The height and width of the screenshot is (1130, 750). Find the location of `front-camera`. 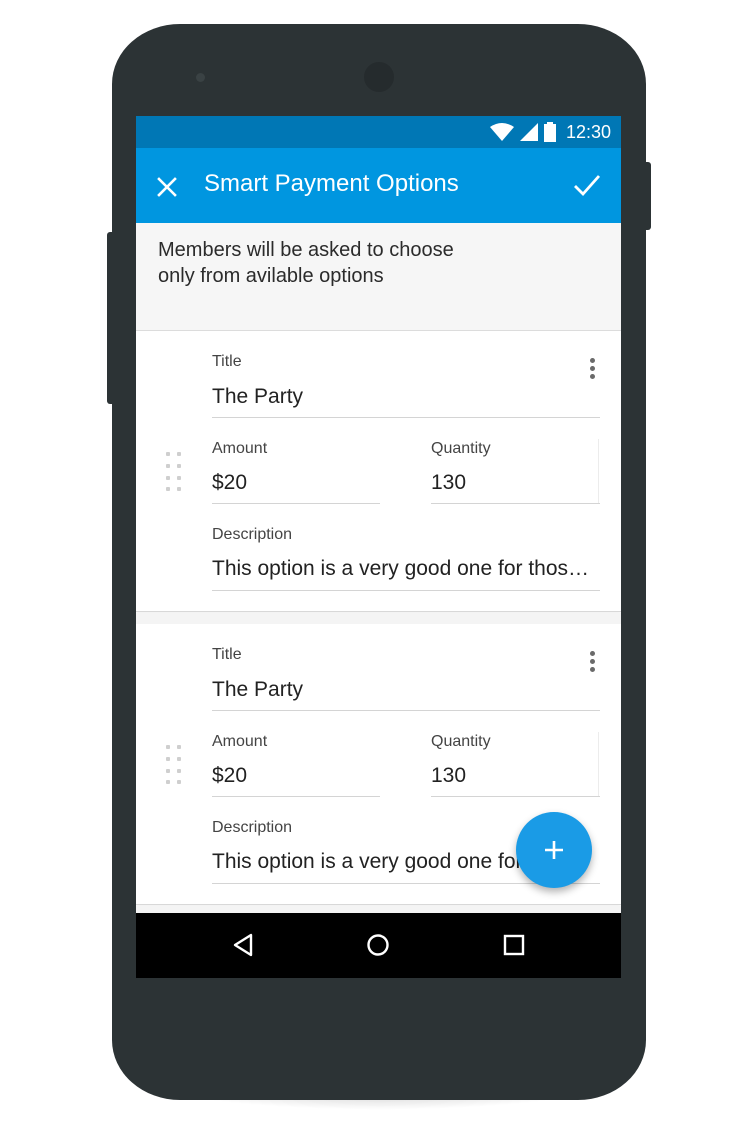

front-camera is located at coordinates (379, 77).